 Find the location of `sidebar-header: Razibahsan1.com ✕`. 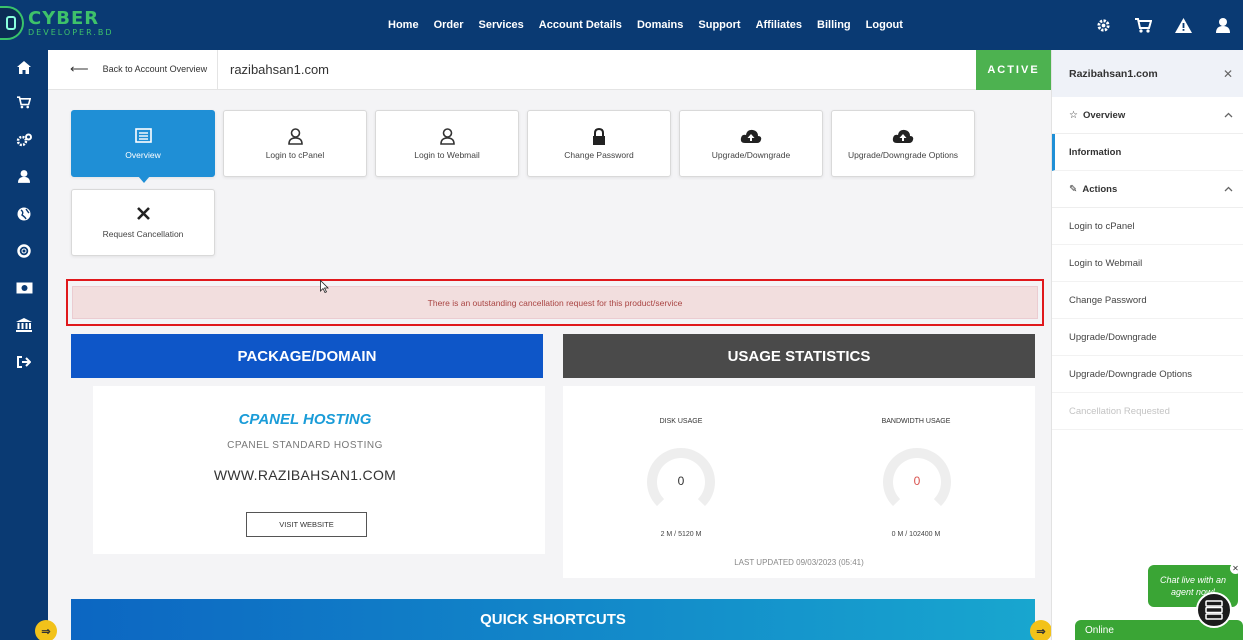

sidebar-header: Razibahsan1.com ✕ is located at coordinates (1147, 73).